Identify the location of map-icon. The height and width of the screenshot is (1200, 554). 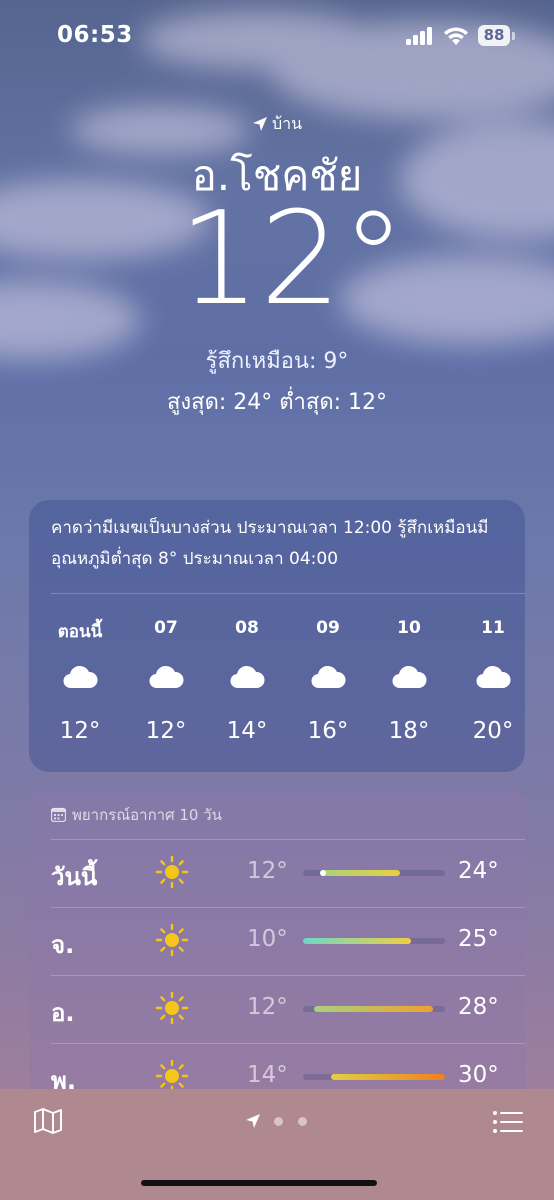
(48, 1121).